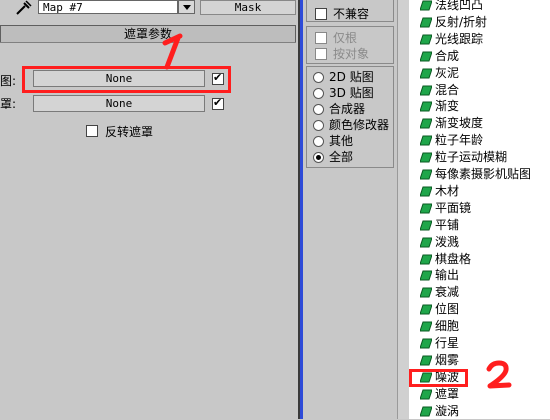  What do you see at coordinates (318, 77) in the screenshot?
I see `radio-2d-maps` at bounding box center [318, 77].